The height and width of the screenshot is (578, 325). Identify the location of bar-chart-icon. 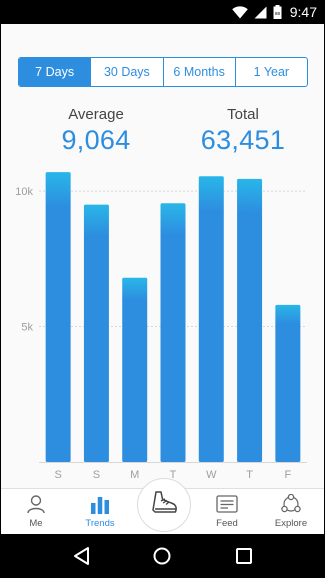
(100, 504).